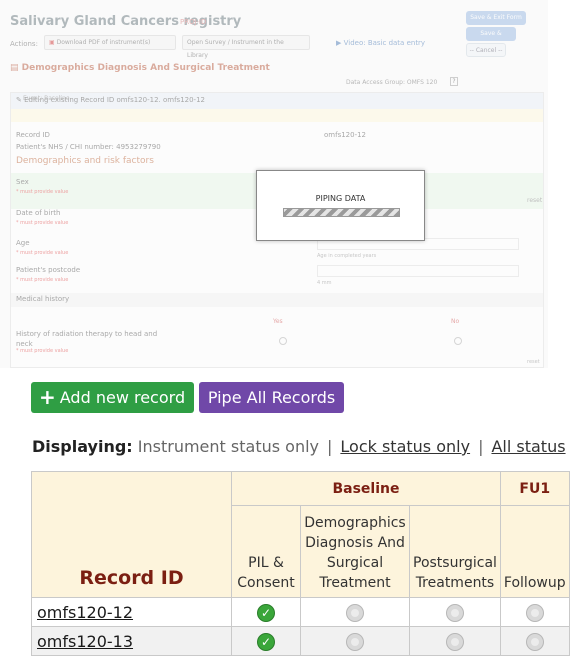  What do you see at coordinates (42, 253) in the screenshot?
I see `age-required: * must provide value` at bounding box center [42, 253].